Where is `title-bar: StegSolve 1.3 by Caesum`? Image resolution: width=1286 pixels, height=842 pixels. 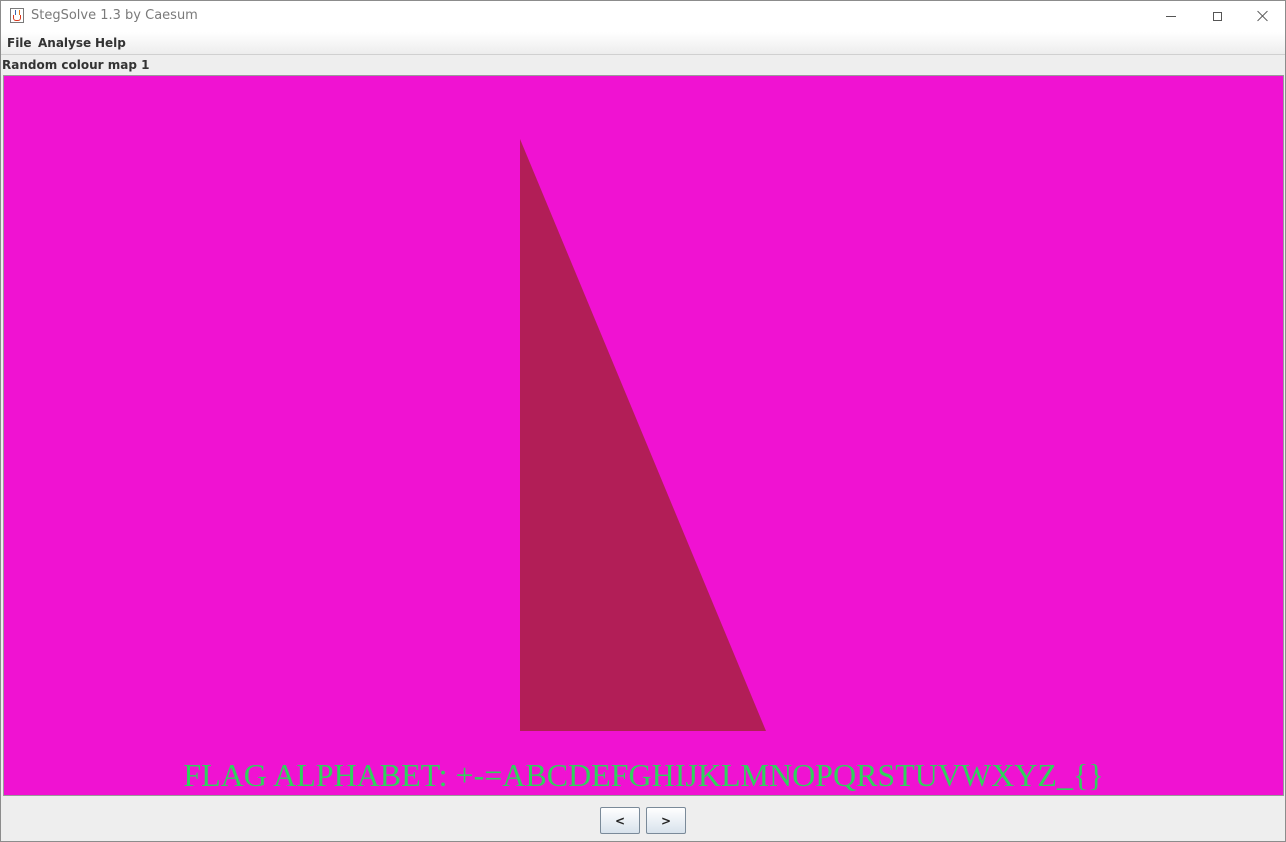
title-bar: StegSolve 1.3 by Caesum is located at coordinates (643, 16).